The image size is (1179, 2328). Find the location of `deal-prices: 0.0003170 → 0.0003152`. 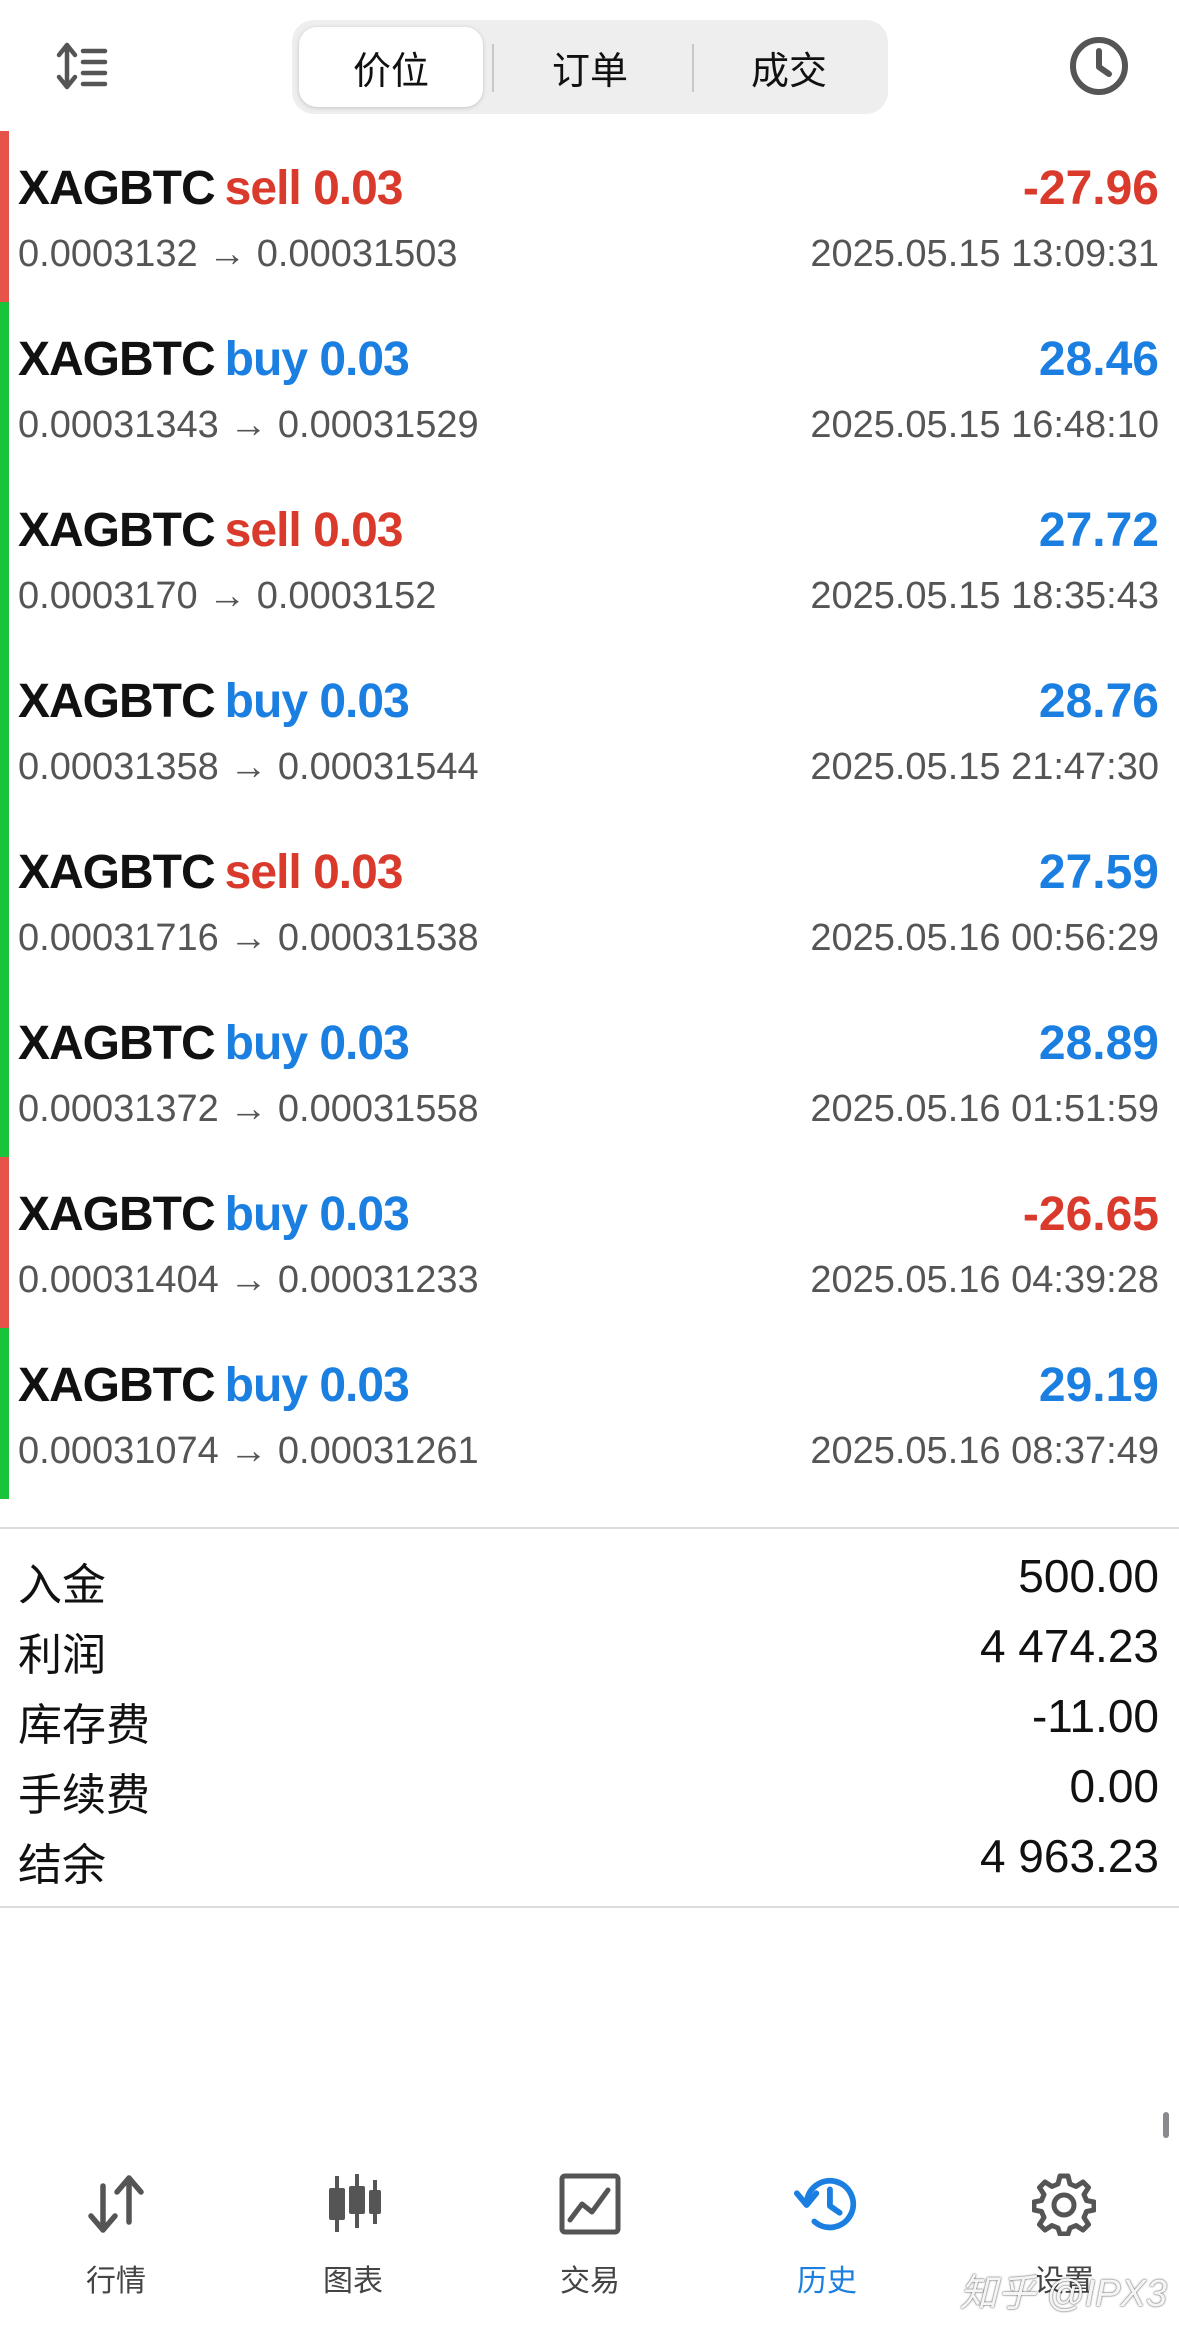

deal-prices: 0.0003170 → 0.0003152 is located at coordinates (227, 596).